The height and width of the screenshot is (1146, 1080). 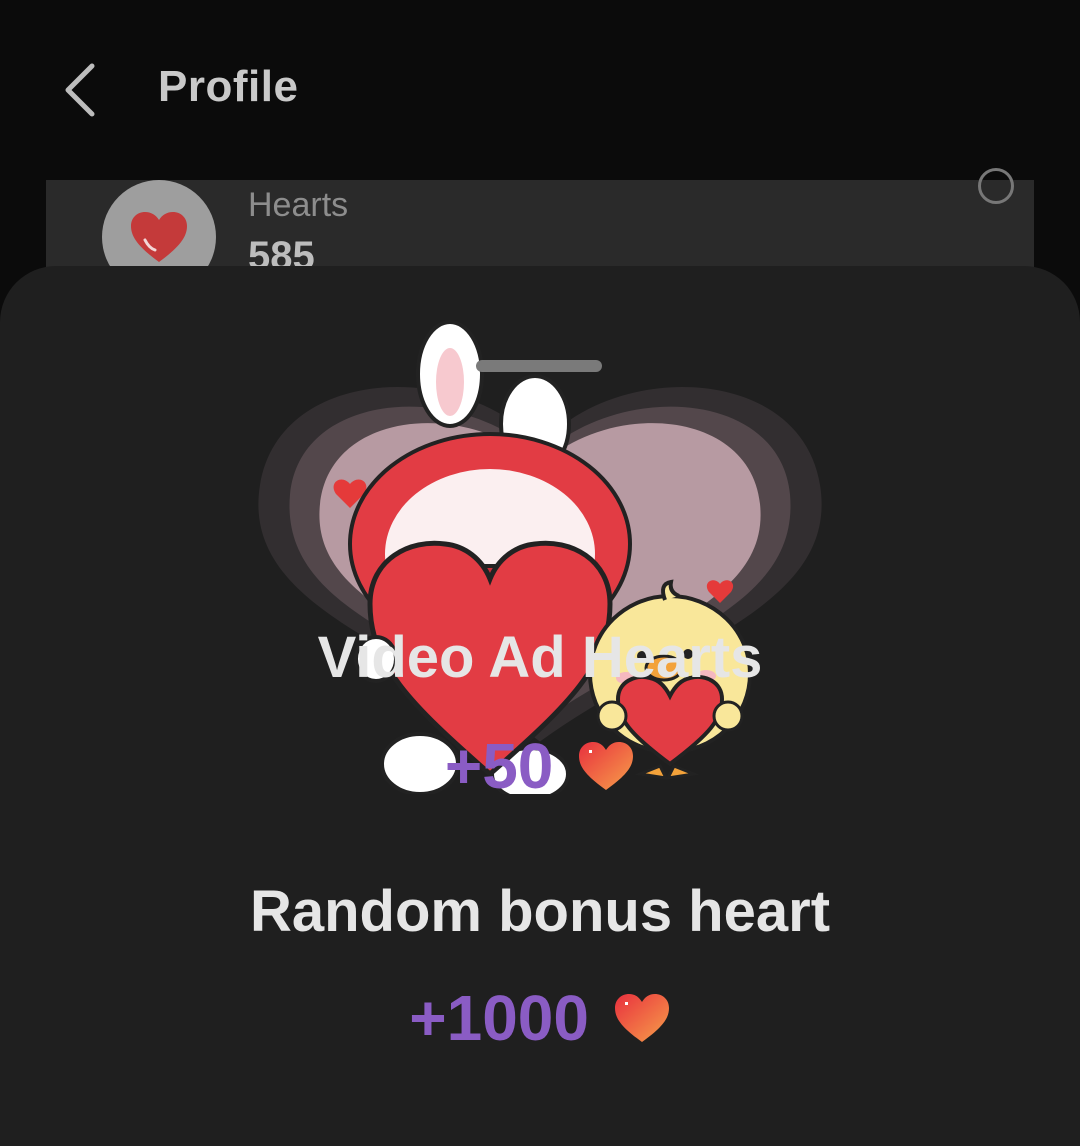 I want to click on info-icon, so click(x=996, y=186).